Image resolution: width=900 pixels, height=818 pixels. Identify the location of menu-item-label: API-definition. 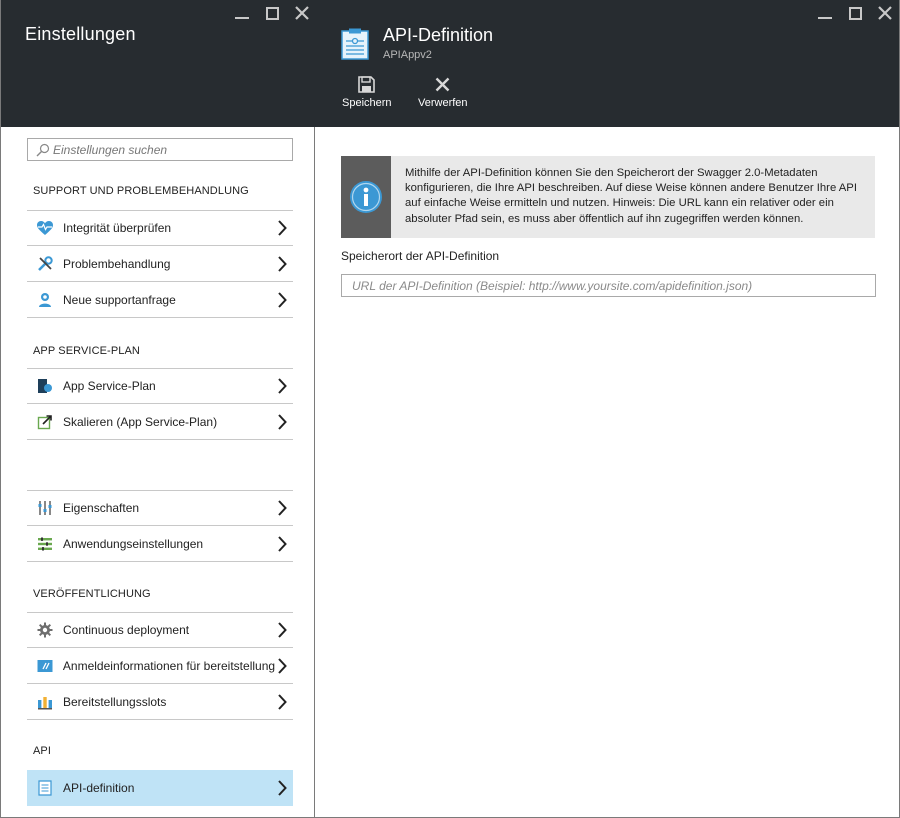
(99, 788).